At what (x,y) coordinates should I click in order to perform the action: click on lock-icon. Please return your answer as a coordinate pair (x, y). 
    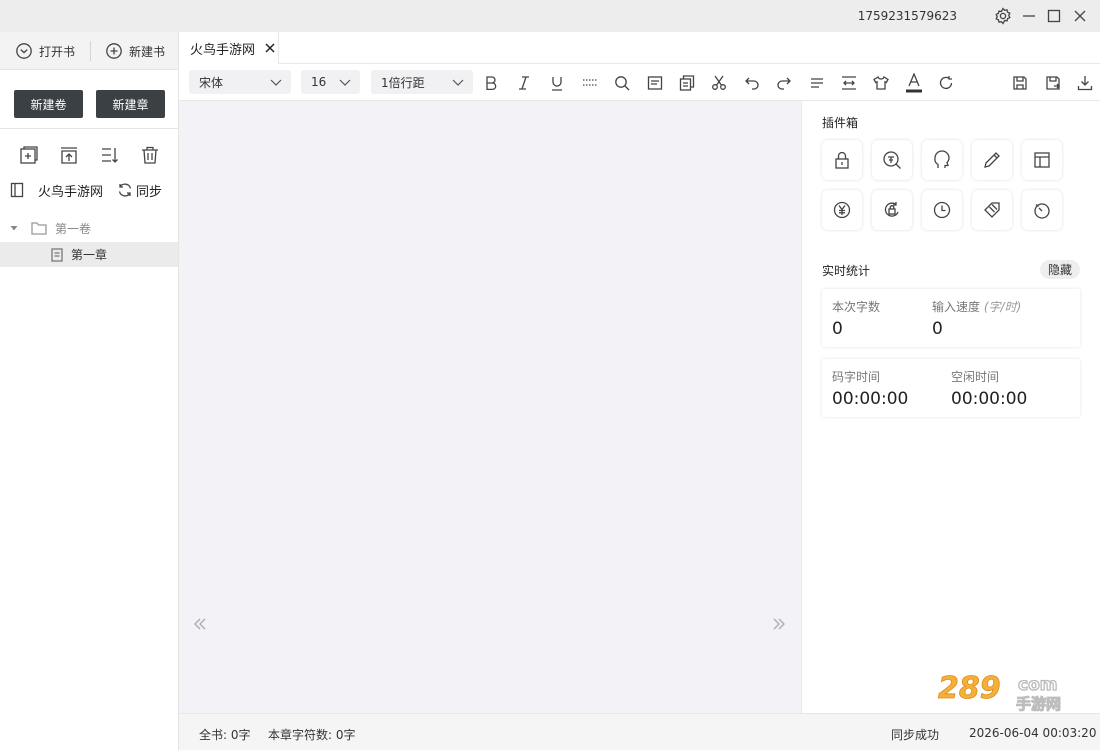
    Looking at the image, I should click on (842, 160).